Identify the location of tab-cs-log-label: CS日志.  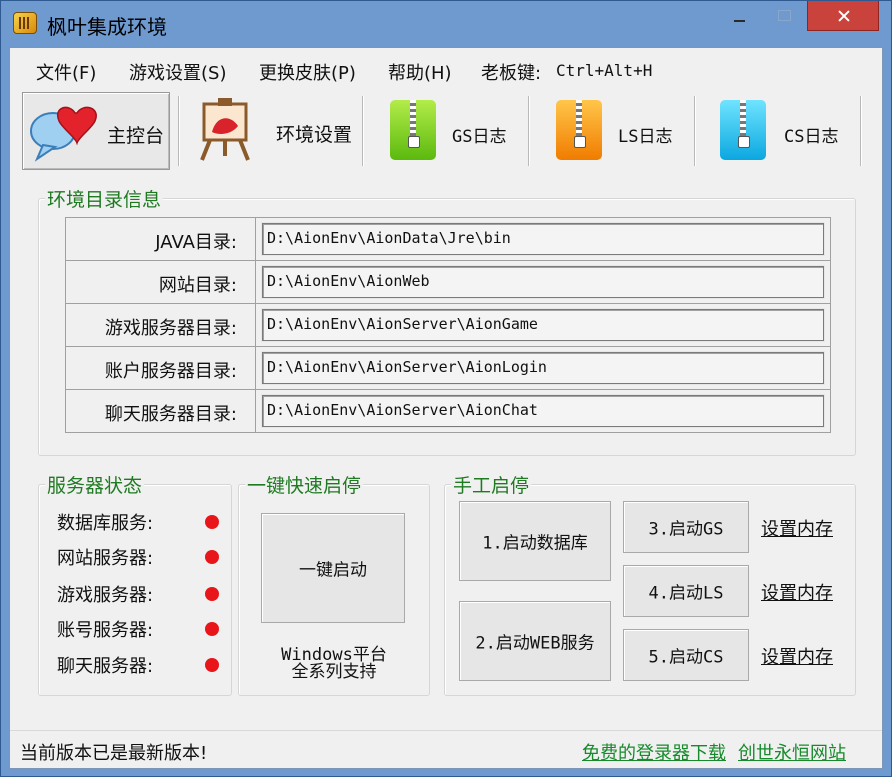
(811, 137).